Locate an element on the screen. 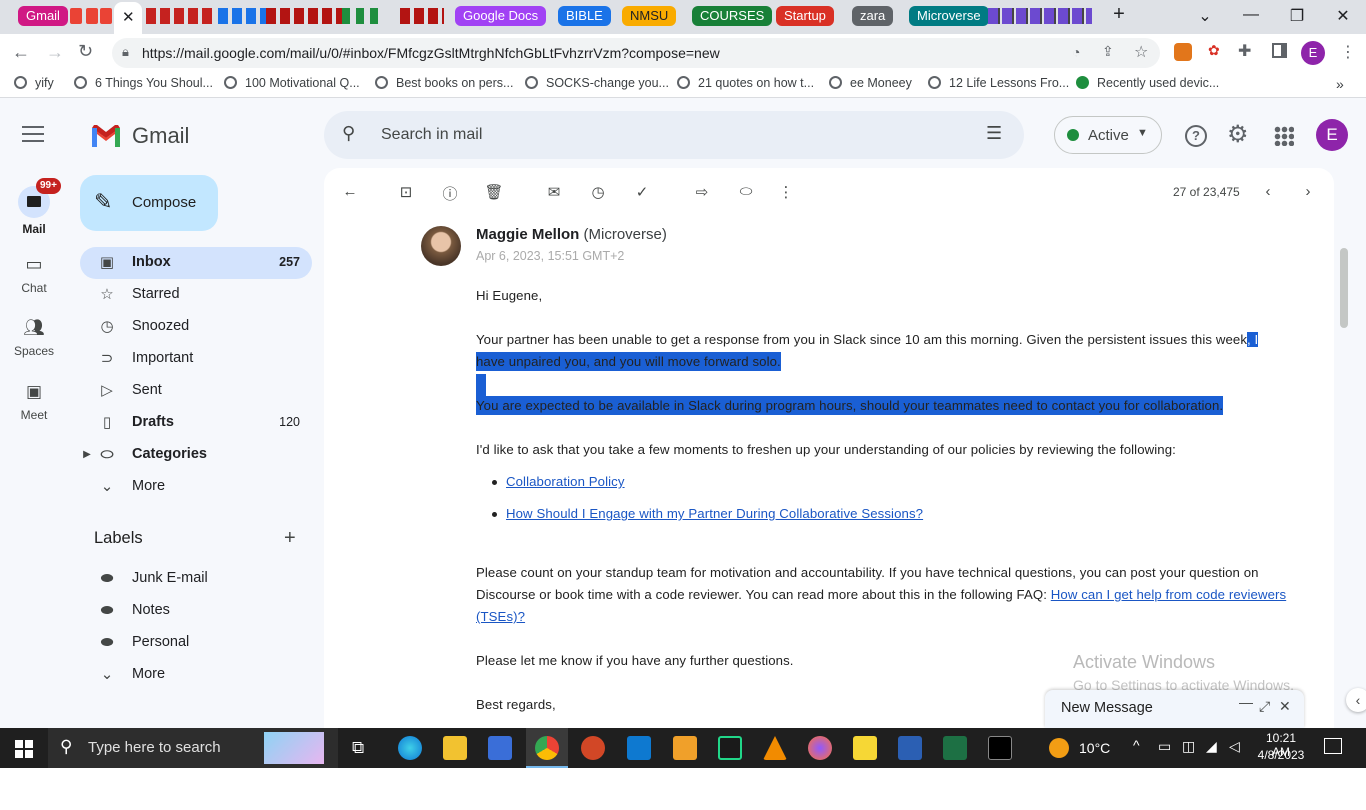 The width and height of the screenshot is (1366, 810). rail-chat: ▭ Chat is located at coordinates (34, 274).